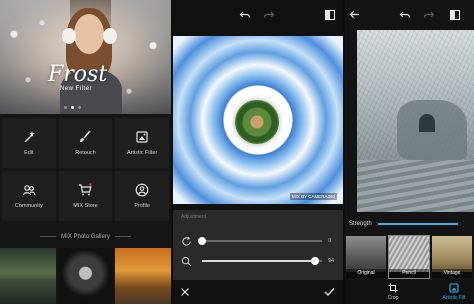  What do you see at coordinates (29, 153) in the screenshot?
I see `tile-label: Edit` at bounding box center [29, 153].